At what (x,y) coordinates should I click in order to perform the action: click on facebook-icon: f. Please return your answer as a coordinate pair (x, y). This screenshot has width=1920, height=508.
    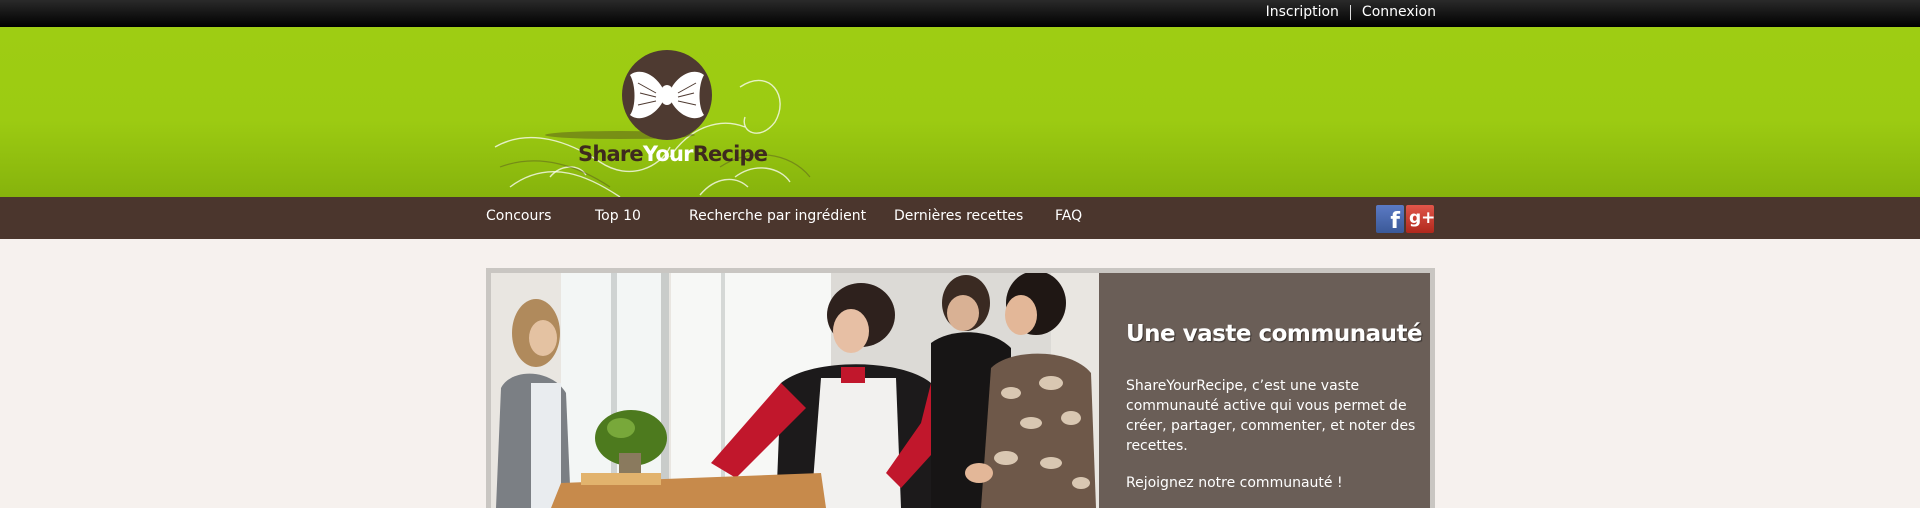
    Looking at the image, I should click on (1390, 219).